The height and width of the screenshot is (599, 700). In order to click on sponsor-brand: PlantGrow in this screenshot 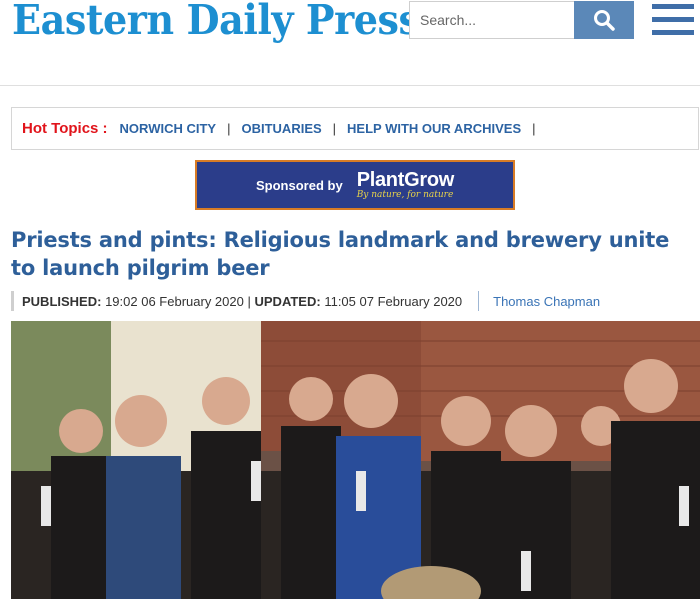, I will do `click(405, 180)`.